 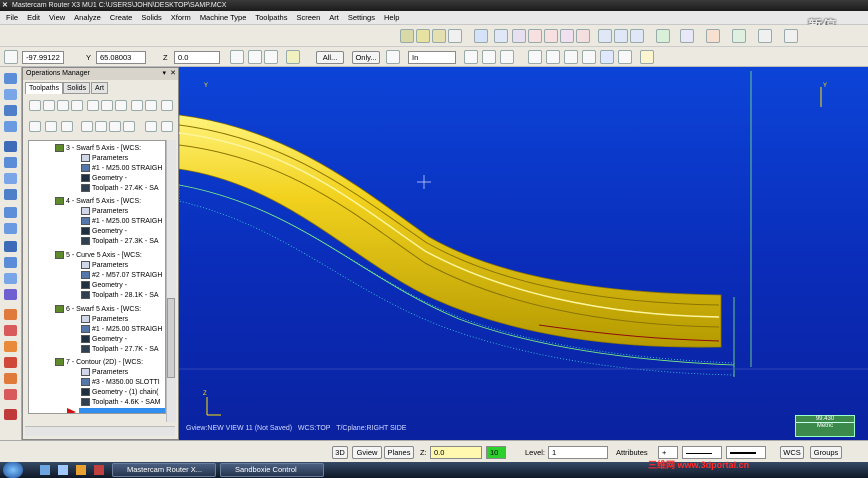 I want to click on polygon-select-icon, so click(x=571, y=57).